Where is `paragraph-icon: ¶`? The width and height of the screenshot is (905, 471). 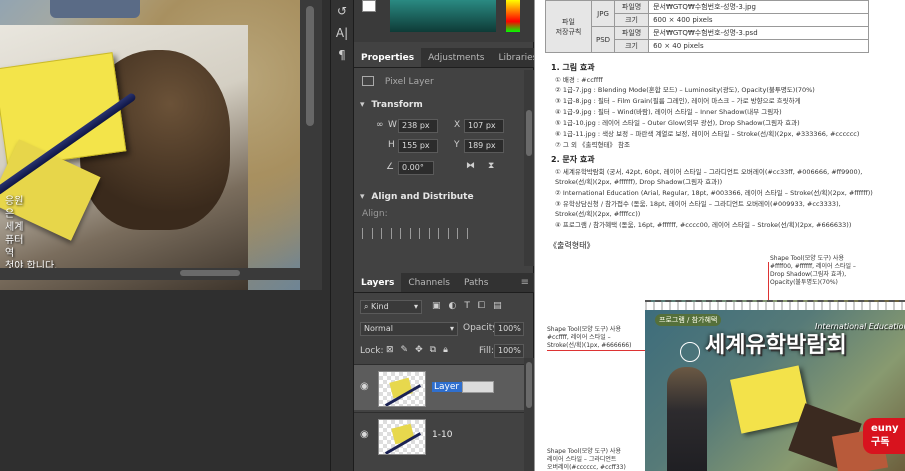
paragraph-icon: ¶ is located at coordinates (342, 55).